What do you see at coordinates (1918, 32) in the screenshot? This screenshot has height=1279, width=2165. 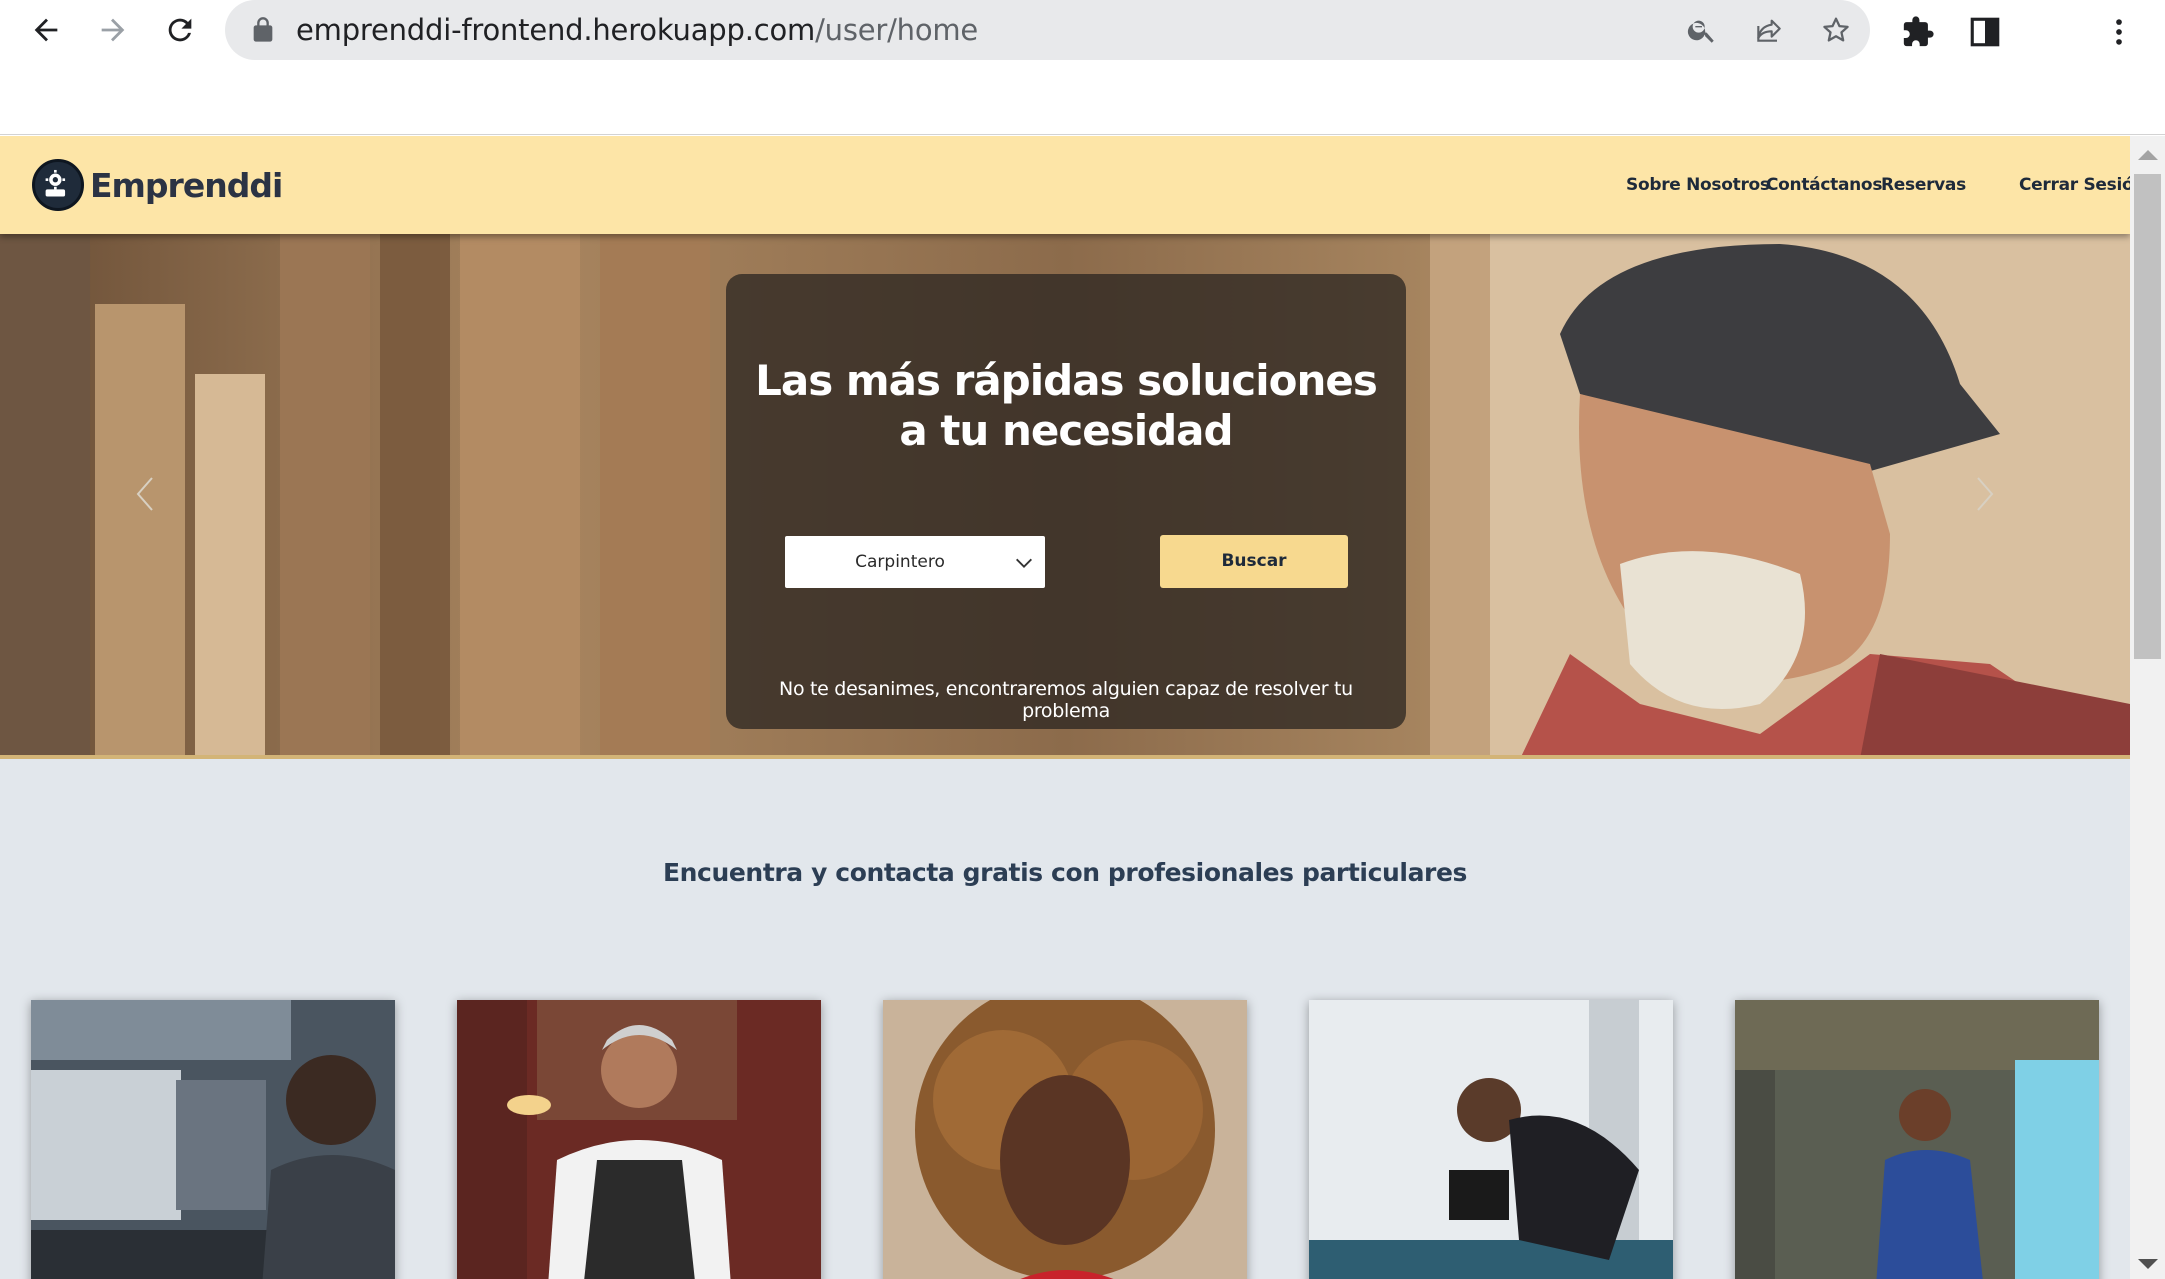 I see `extensions-puzzle-icon` at bounding box center [1918, 32].